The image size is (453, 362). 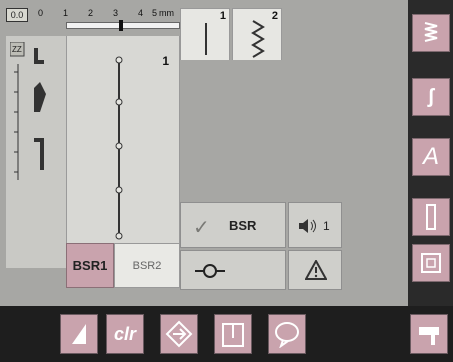 I want to click on clr-label: clr, so click(x=125, y=333).